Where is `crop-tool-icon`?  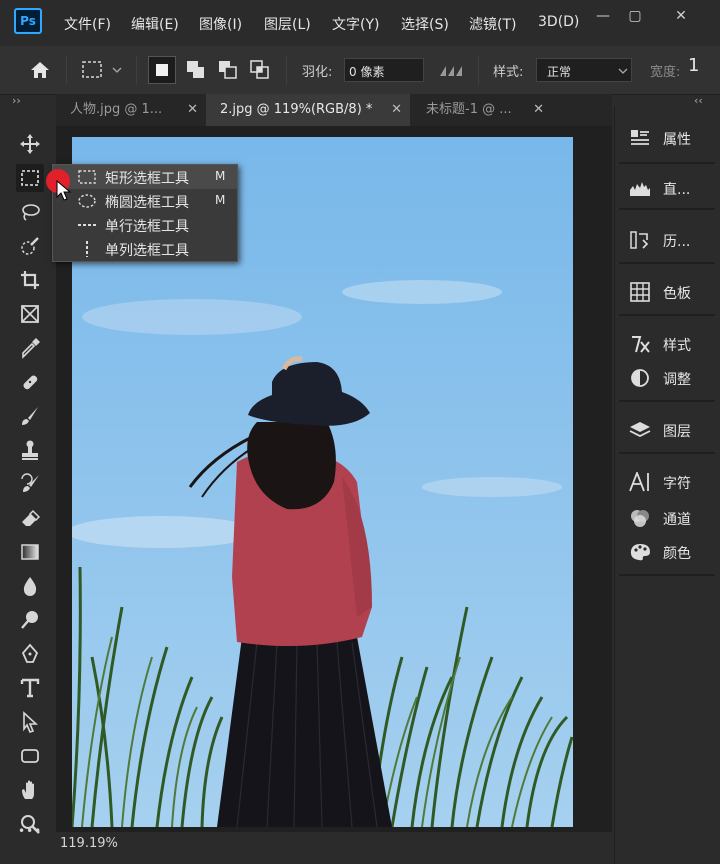
crop-tool-icon is located at coordinates (30, 280).